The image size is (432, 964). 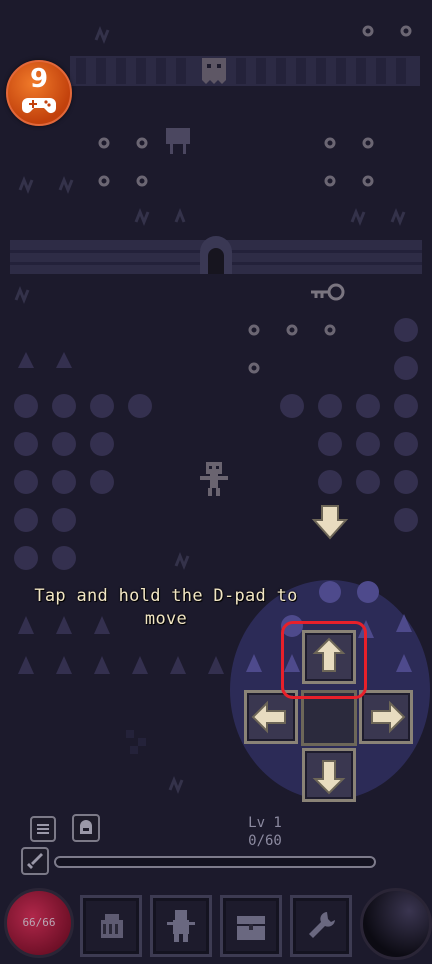 What do you see at coordinates (265, 841) in the screenshot?
I see `xp-text: 0/60` at bounding box center [265, 841].